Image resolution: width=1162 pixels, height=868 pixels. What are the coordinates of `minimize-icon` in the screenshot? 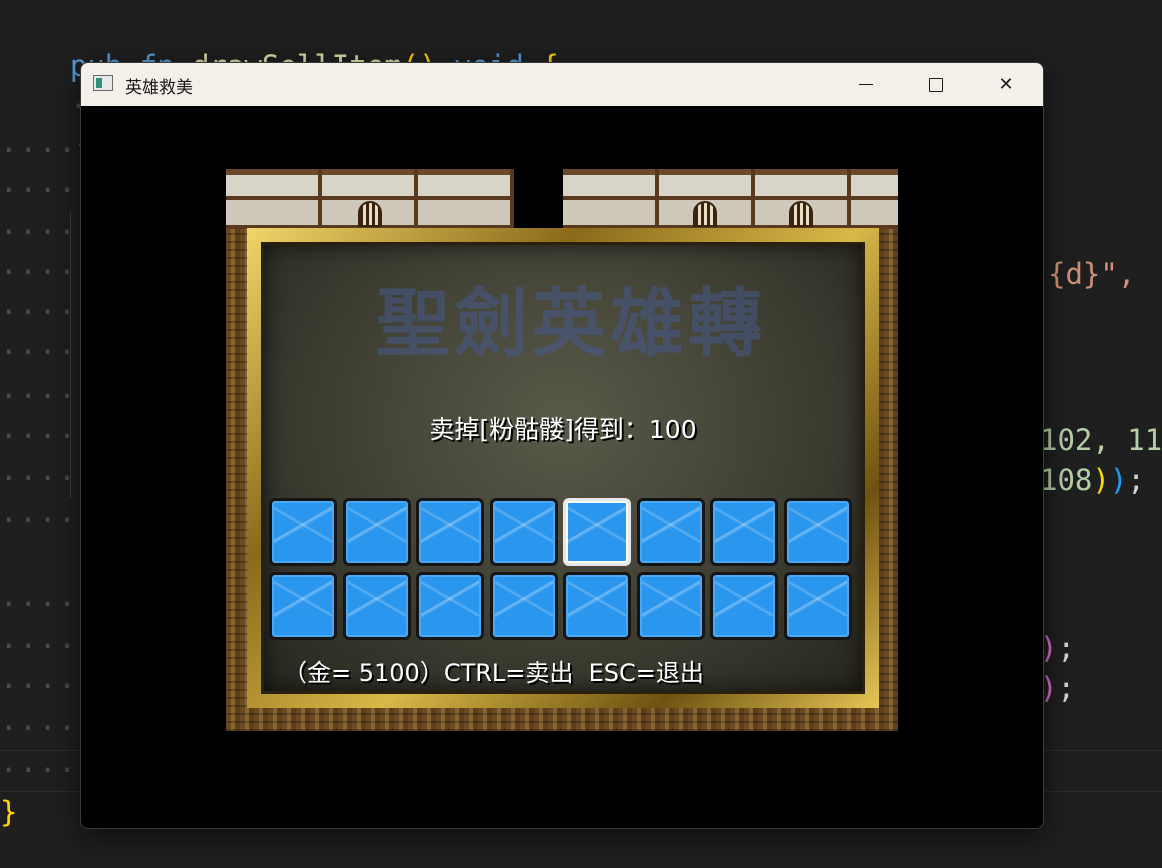 It's located at (866, 84).